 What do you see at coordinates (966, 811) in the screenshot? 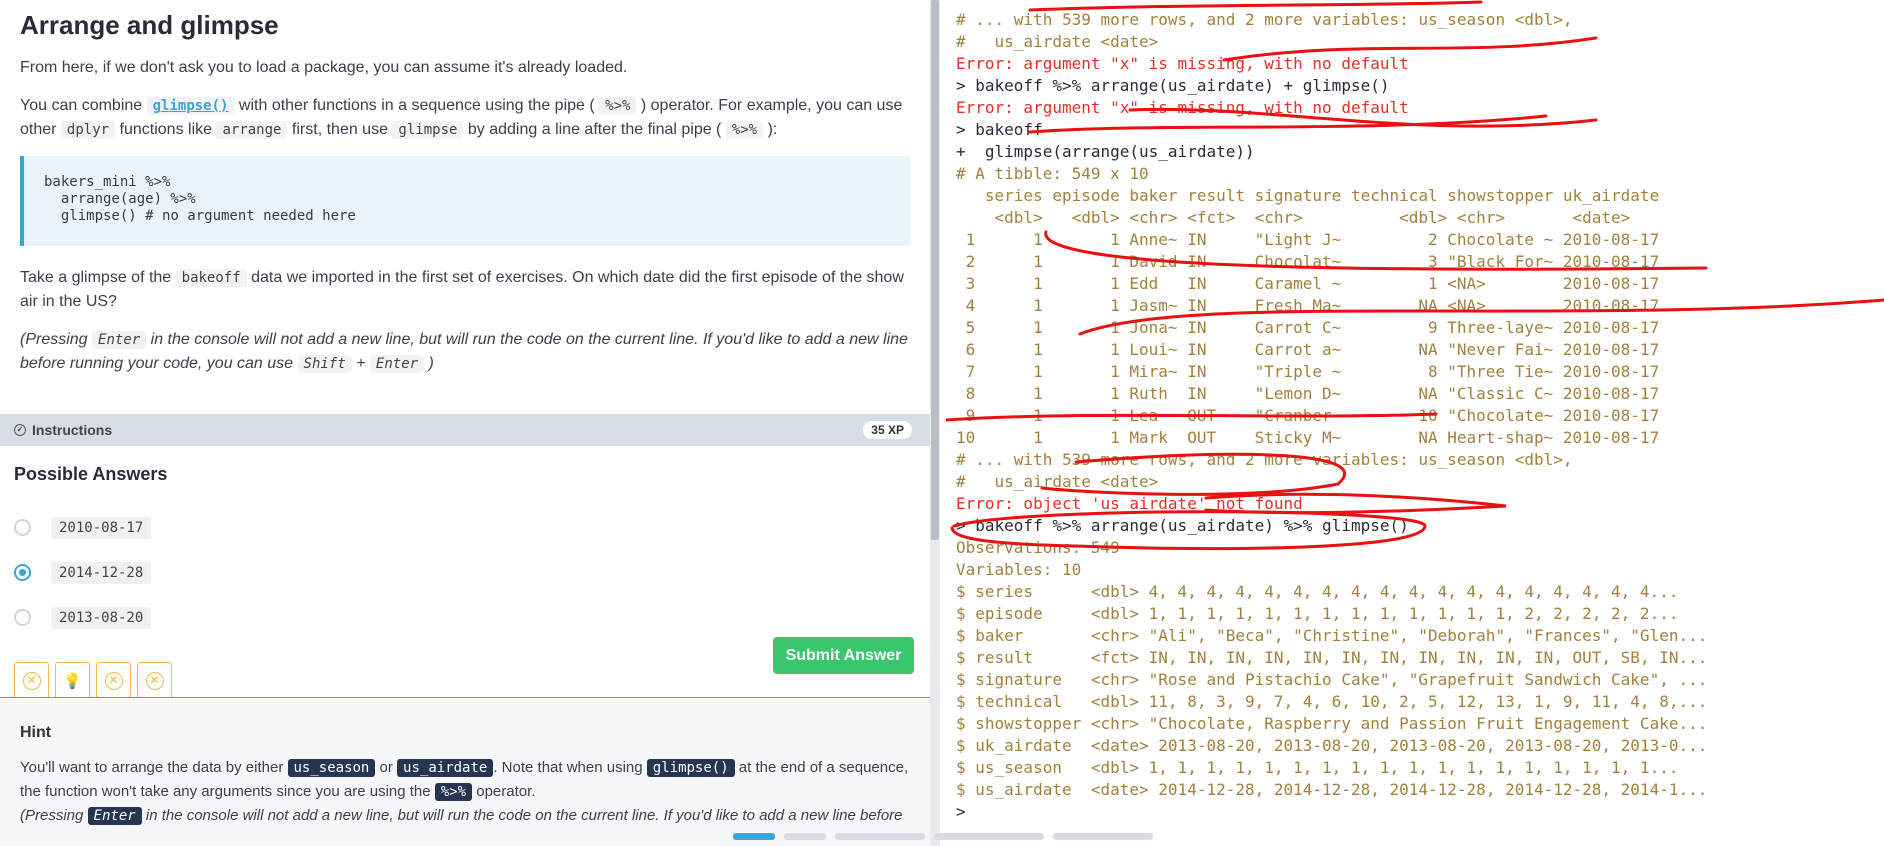
I see `console-line: >` at bounding box center [966, 811].